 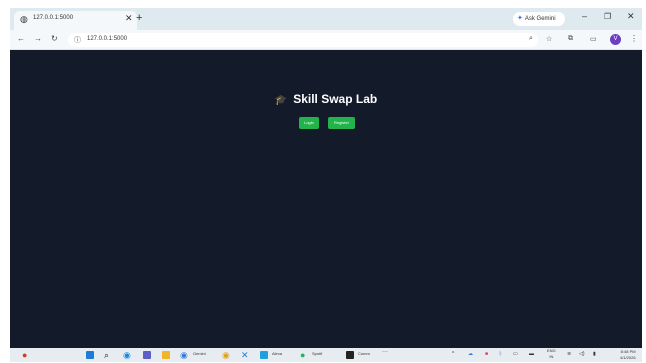 What do you see at coordinates (515, 354) in the screenshot?
I see `battery-tray-icon: ▭` at bounding box center [515, 354].